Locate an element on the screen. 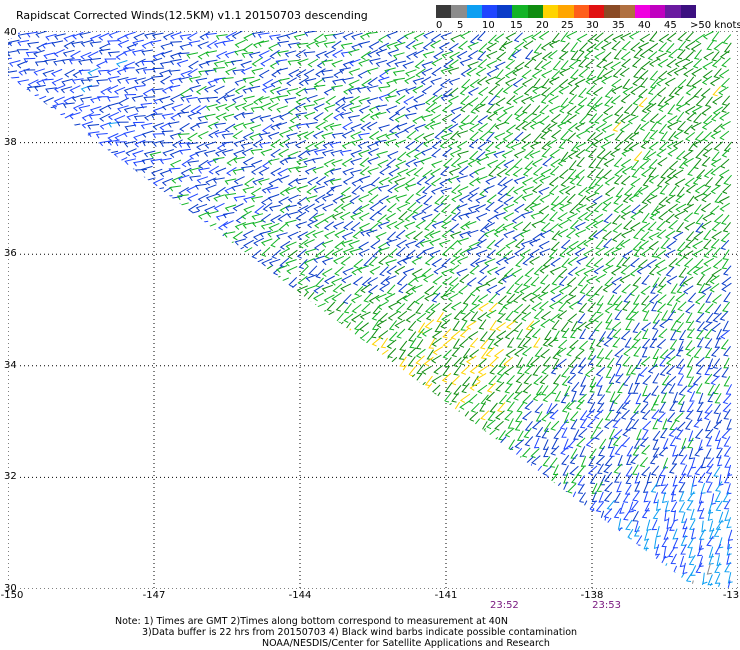 The image size is (740, 650). colorbar-label: 30 is located at coordinates (592, 25).